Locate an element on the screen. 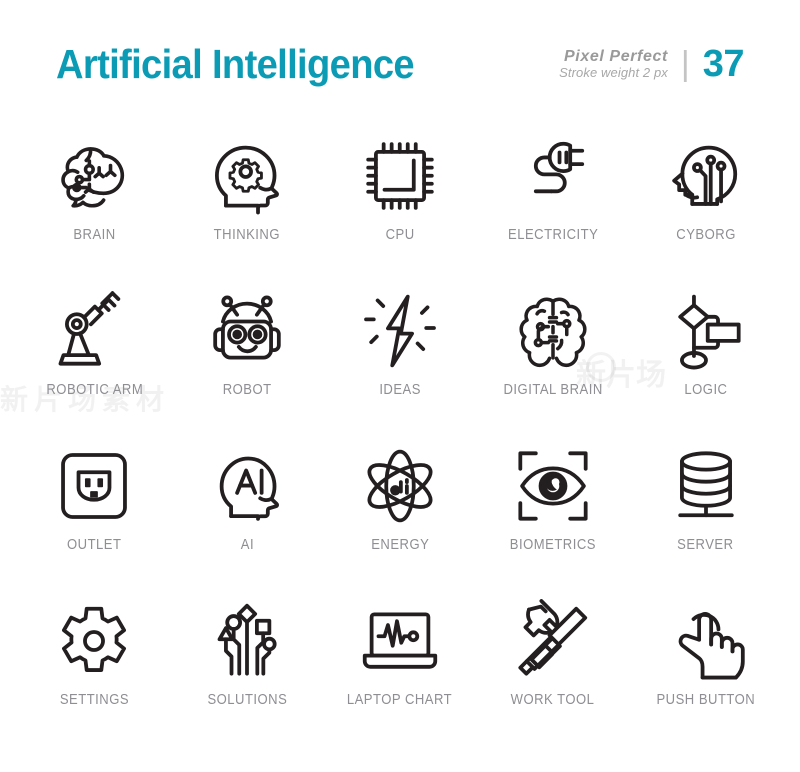  icon-count: 37 is located at coordinates (723, 64).